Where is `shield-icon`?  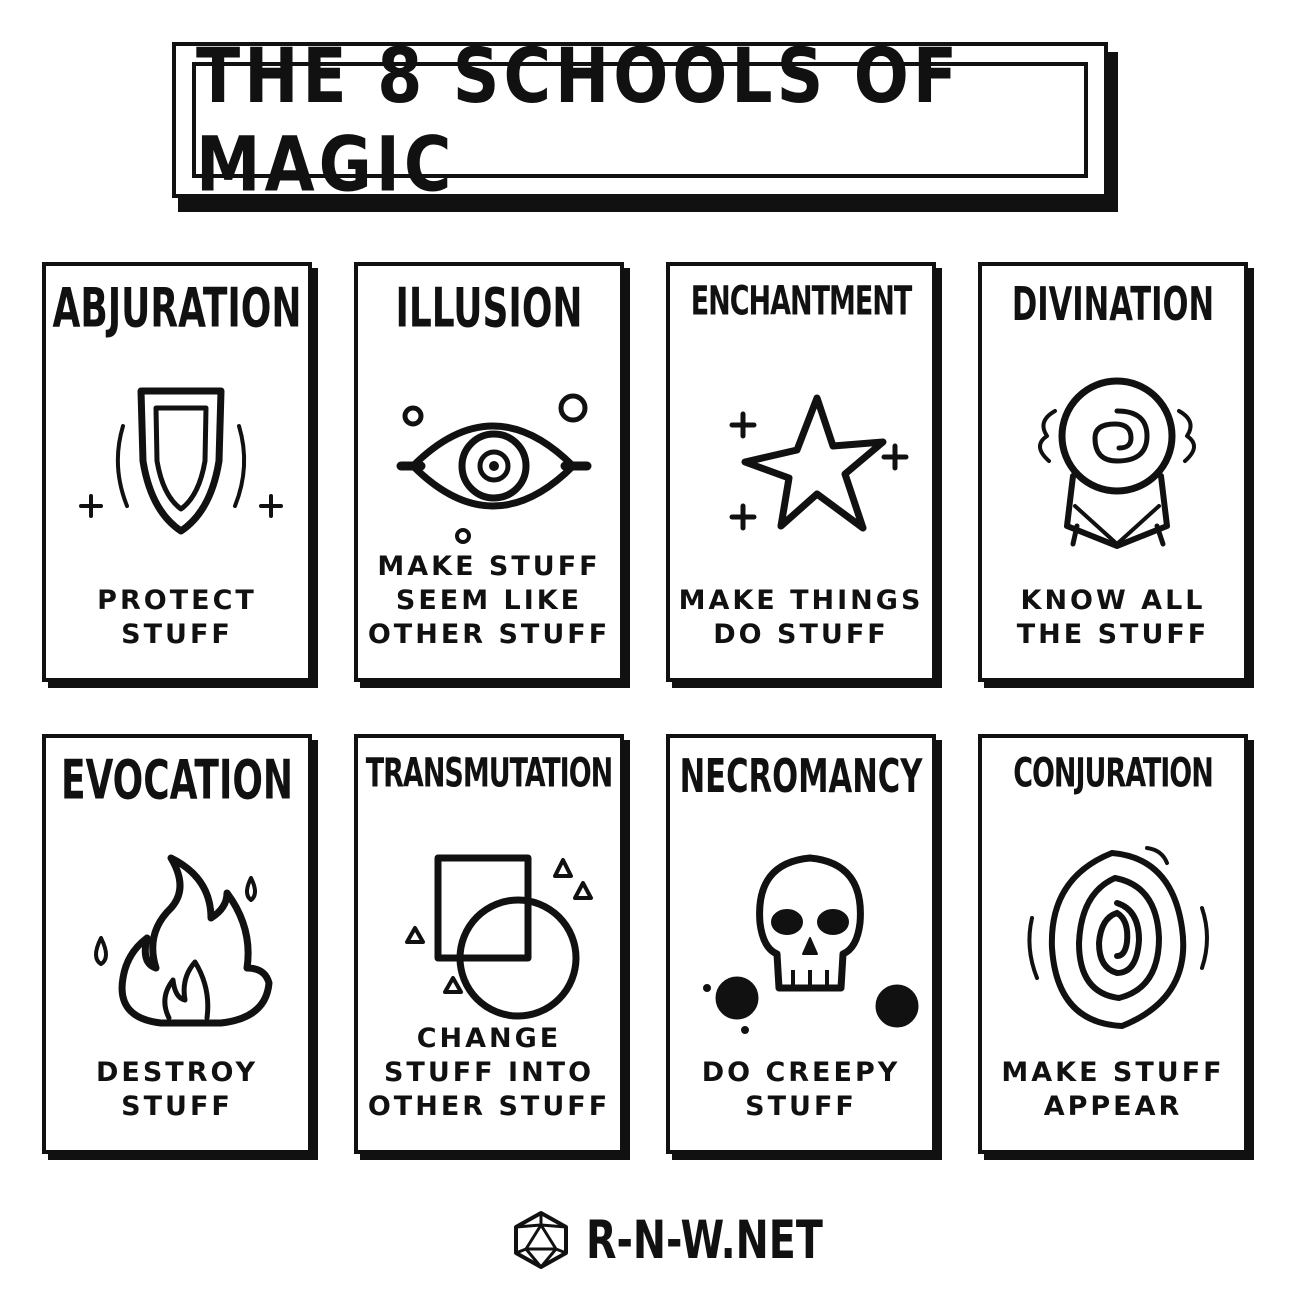
shield-icon is located at coordinates (181, 461).